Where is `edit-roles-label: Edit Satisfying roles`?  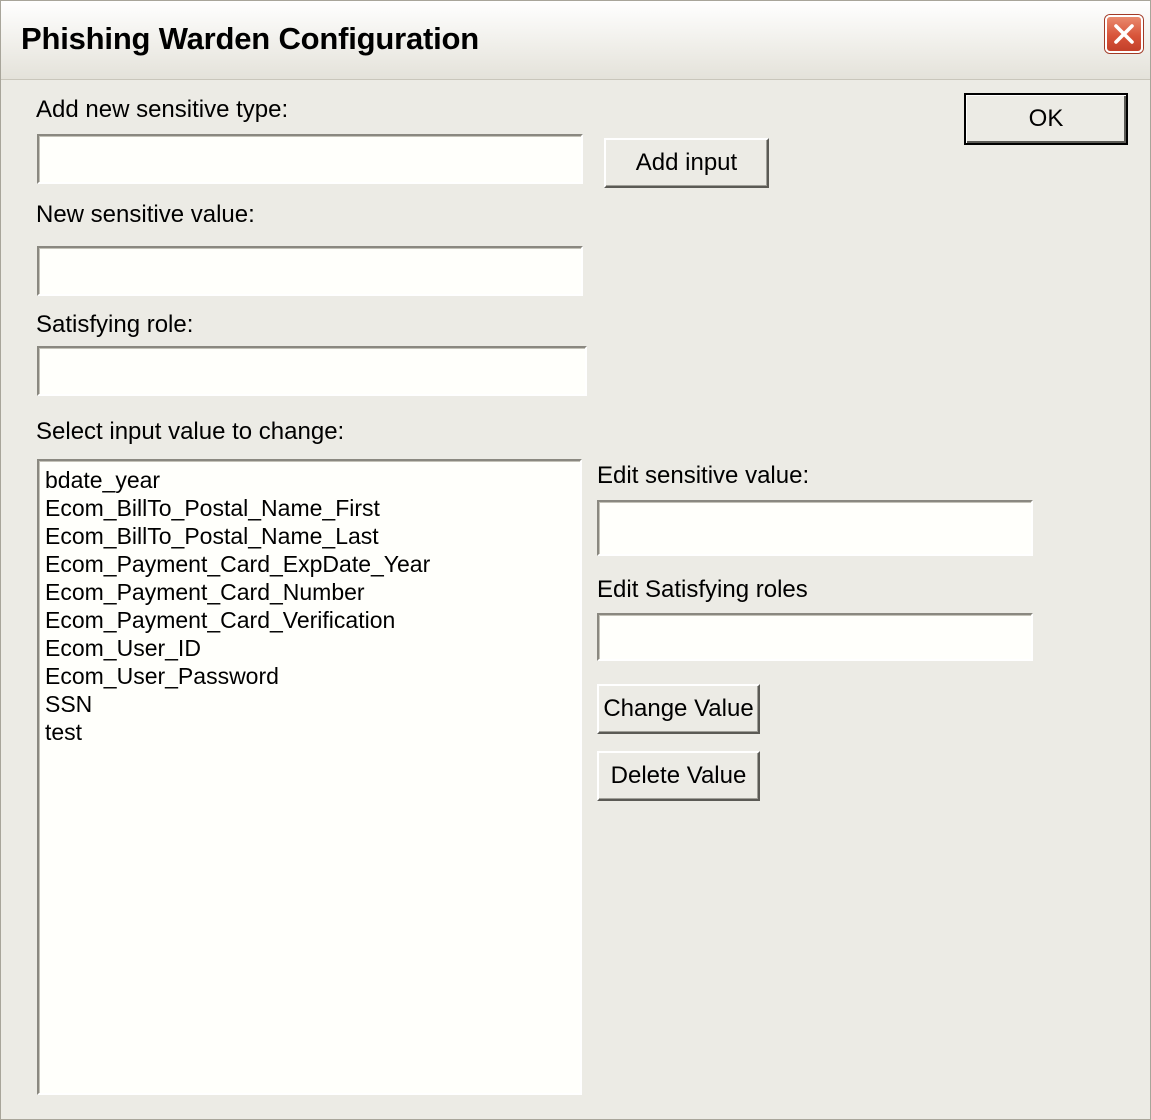
edit-roles-label: Edit Satisfying roles is located at coordinates (702, 589).